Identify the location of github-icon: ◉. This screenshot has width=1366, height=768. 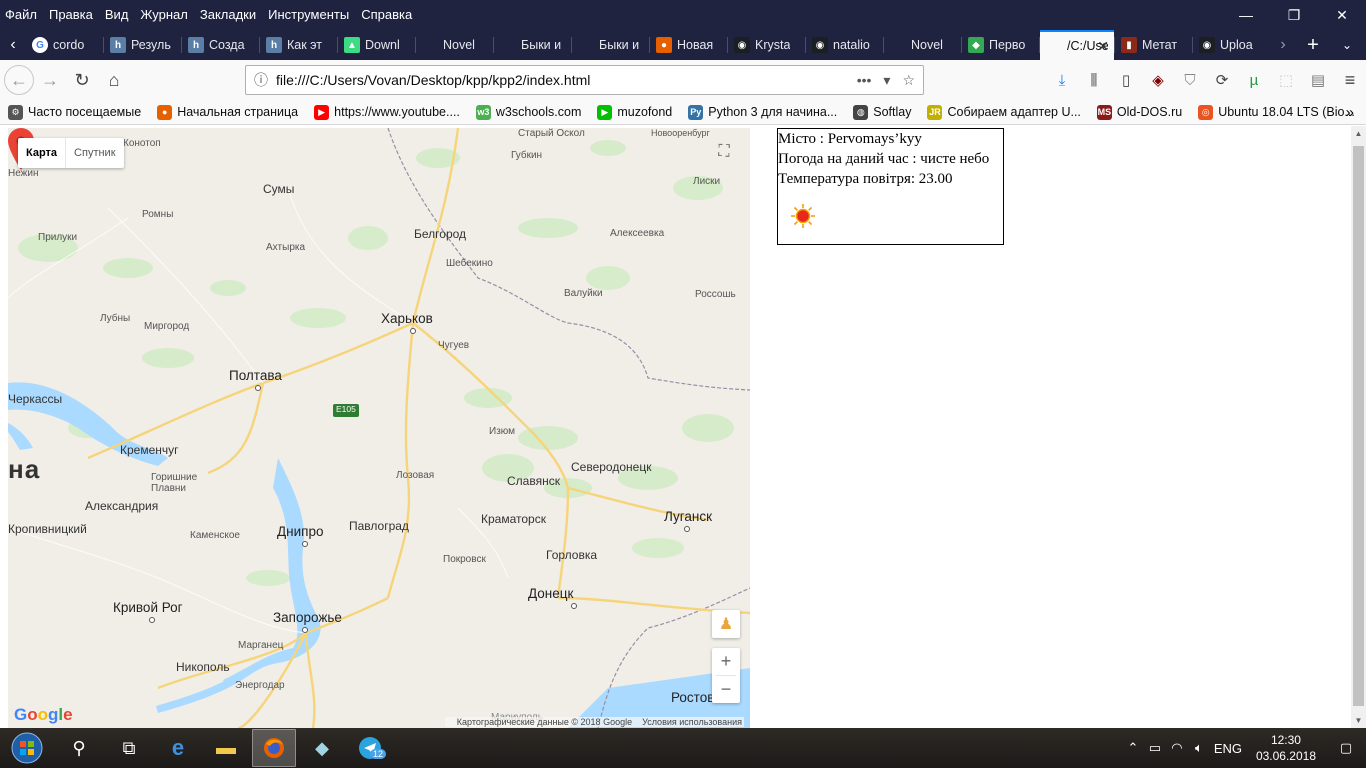
(742, 45).